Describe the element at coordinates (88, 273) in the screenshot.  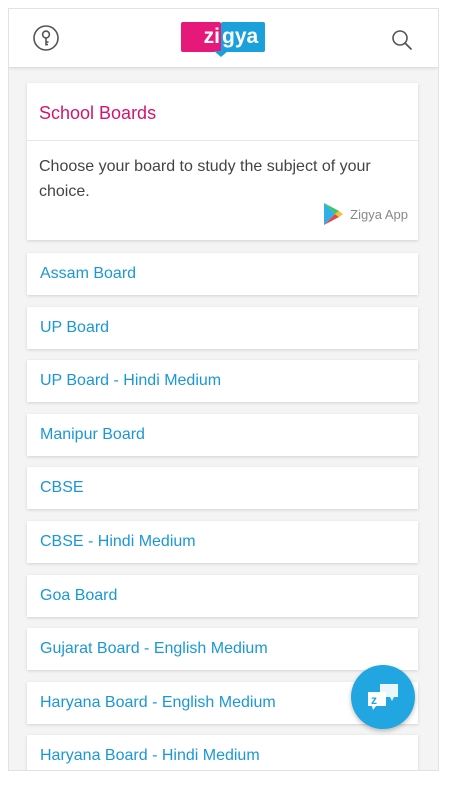
I see `board-label: Assam Board` at that location.